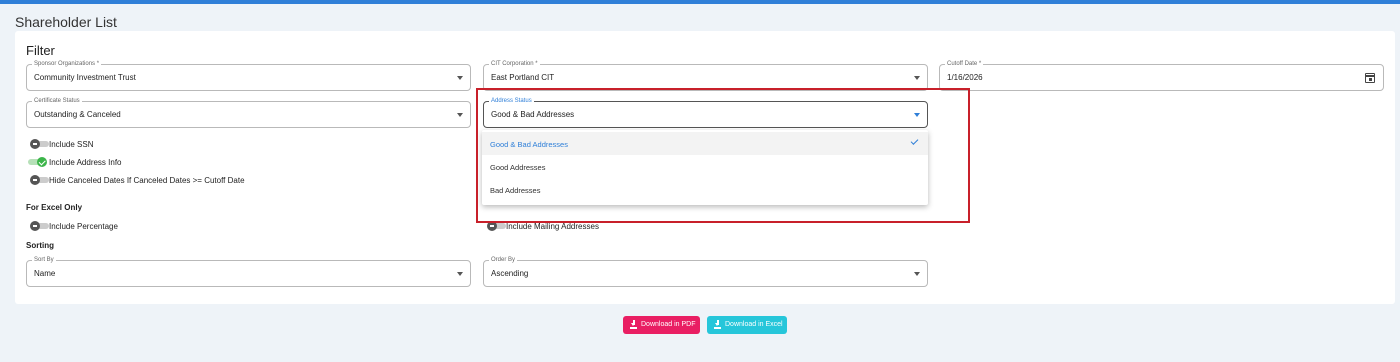 The height and width of the screenshot is (362, 1400). What do you see at coordinates (964, 64) in the screenshot?
I see `cutoff-date-label: Cutoff Date *` at bounding box center [964, 64].